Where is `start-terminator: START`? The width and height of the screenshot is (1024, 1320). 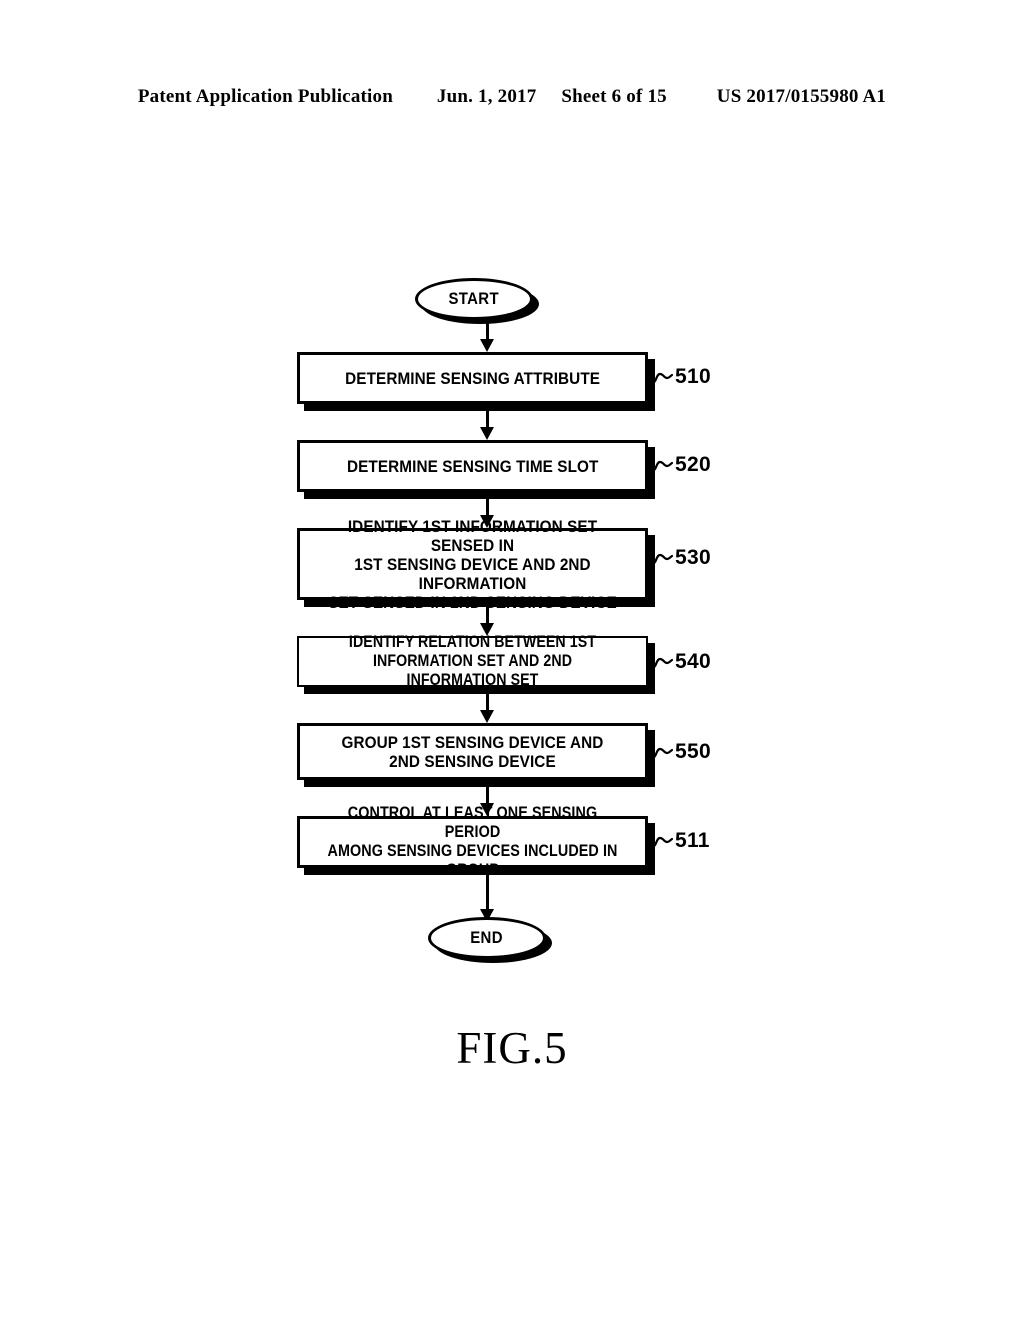
start-terminator: START is located at coordinates (474, 299).